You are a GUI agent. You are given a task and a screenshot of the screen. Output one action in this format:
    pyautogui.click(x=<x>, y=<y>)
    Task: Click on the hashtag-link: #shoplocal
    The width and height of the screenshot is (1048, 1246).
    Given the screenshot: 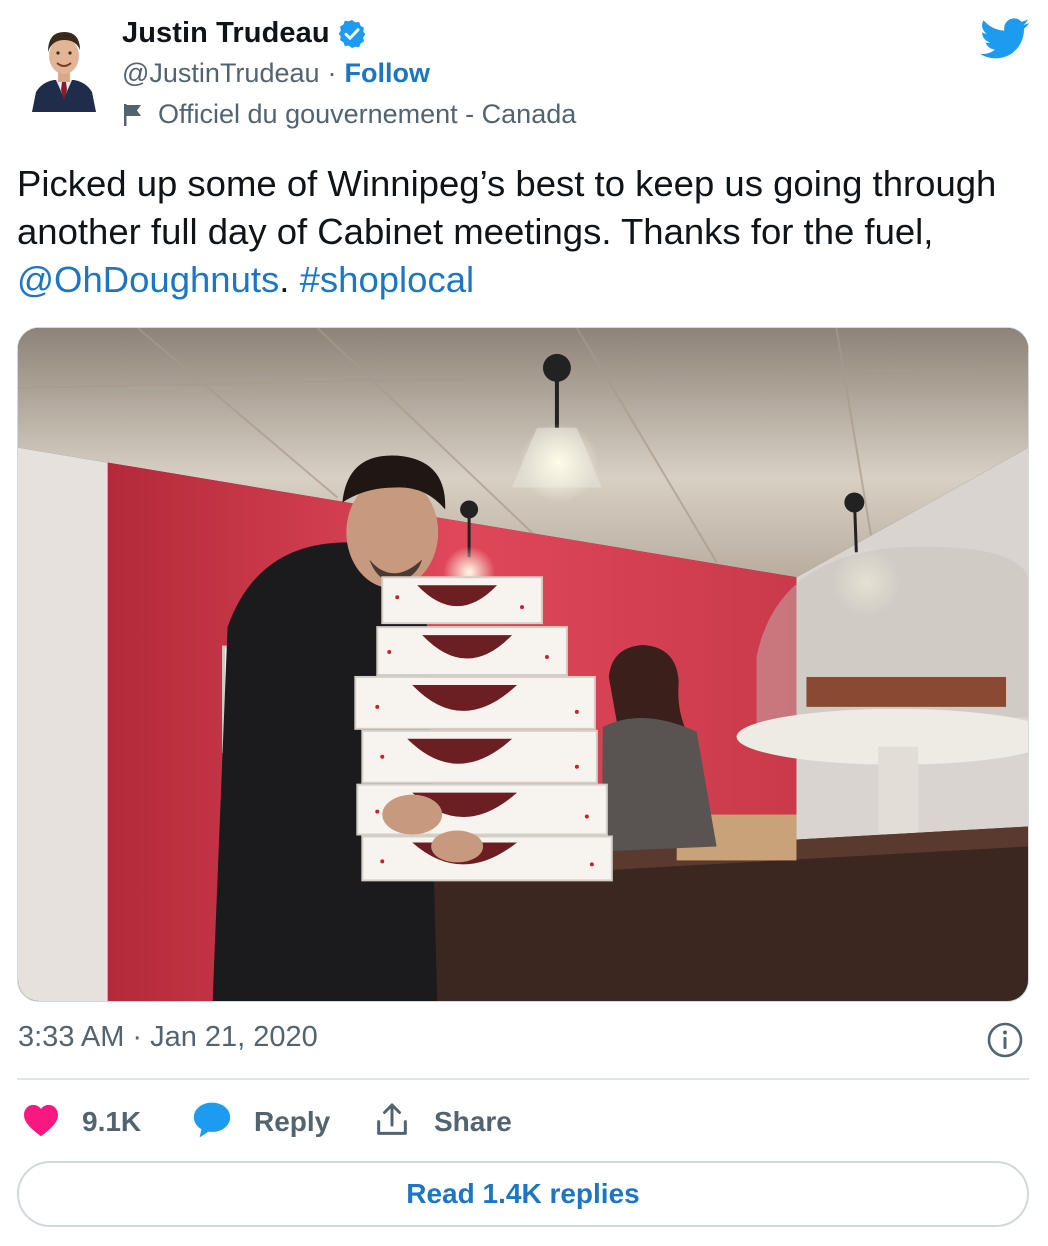 What is the action you would take?
    pyautogui.click(x=387, y=279)
    